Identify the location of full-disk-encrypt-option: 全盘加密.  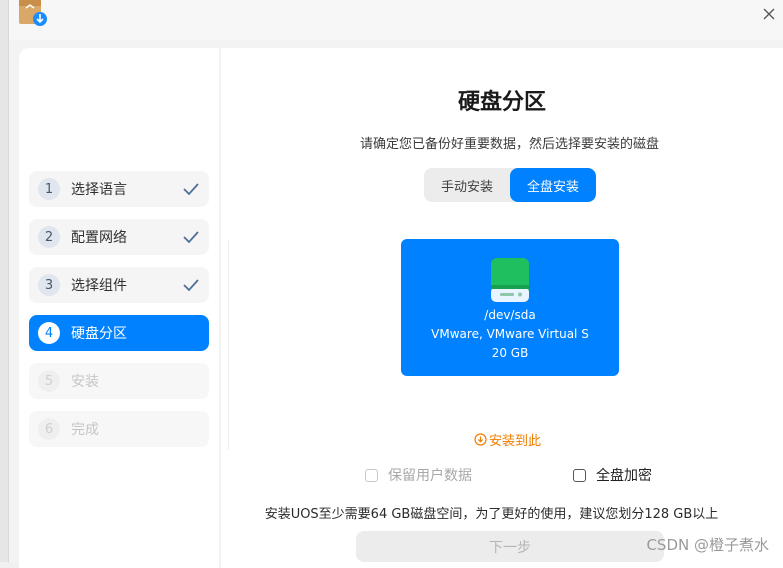
(612, 475).